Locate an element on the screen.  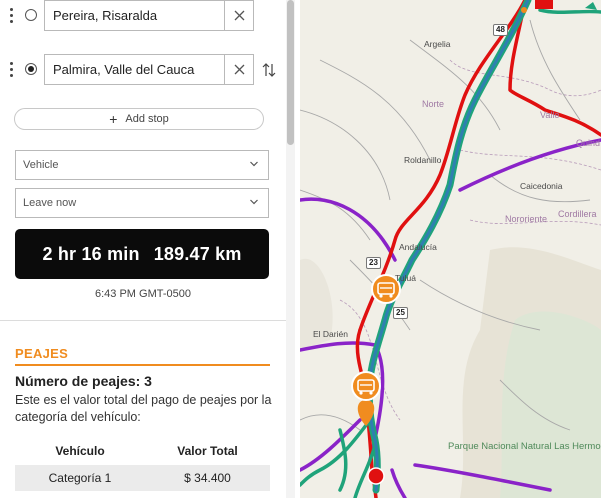
tolls-title: PEAJES is located at coordinates (42, 353).